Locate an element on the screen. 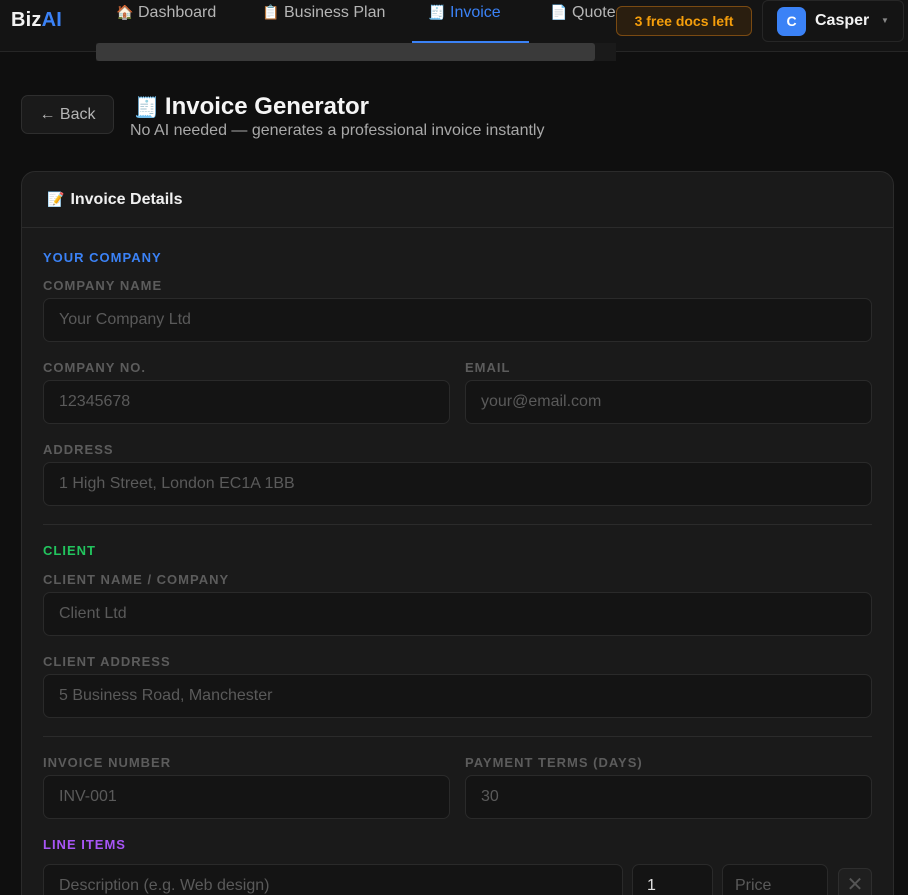 The image size is (908, 895). tab-quote: 📄 Quote is located at coordinates (577, 21).